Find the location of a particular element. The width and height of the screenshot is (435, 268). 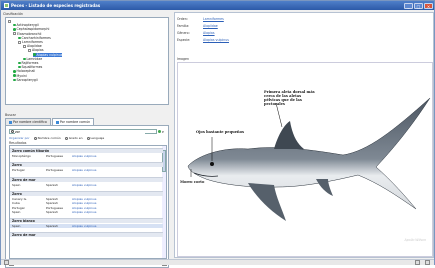

order-radio-common-name: Nombre común is located at coordinates (47, 138).